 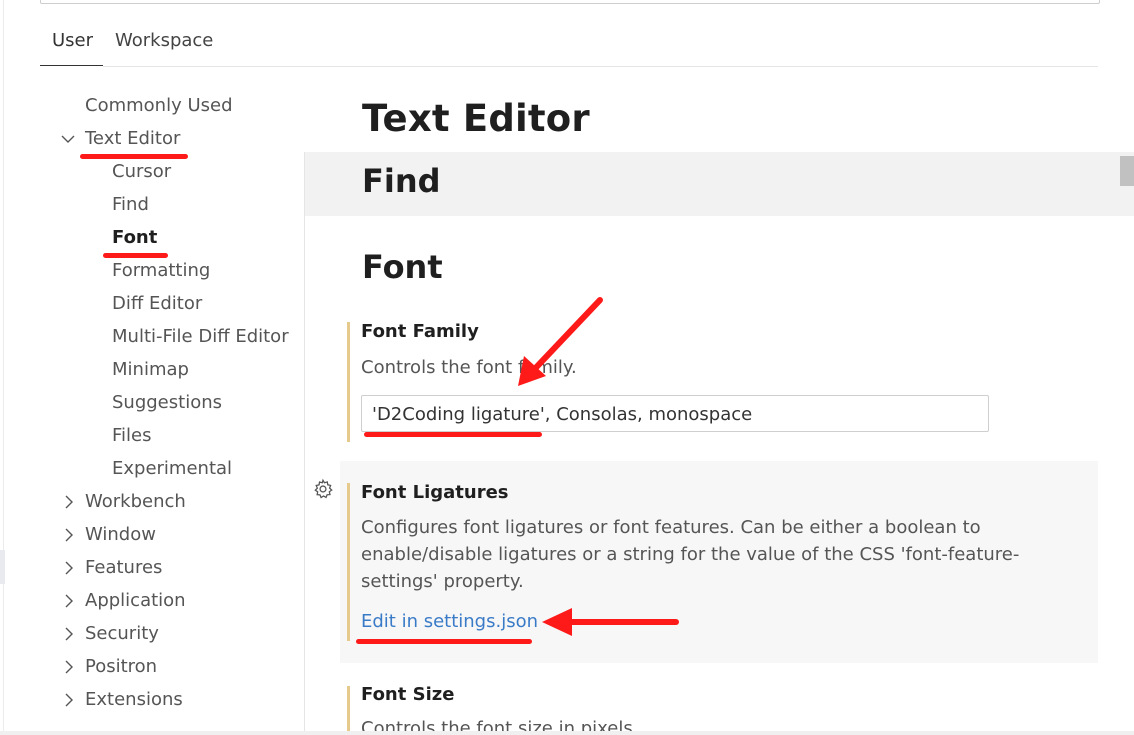 What do you see at coordinates (121, 666) in the screenshot?
I see `tree-item-positron: Positron` at bounding box center [121, 666].